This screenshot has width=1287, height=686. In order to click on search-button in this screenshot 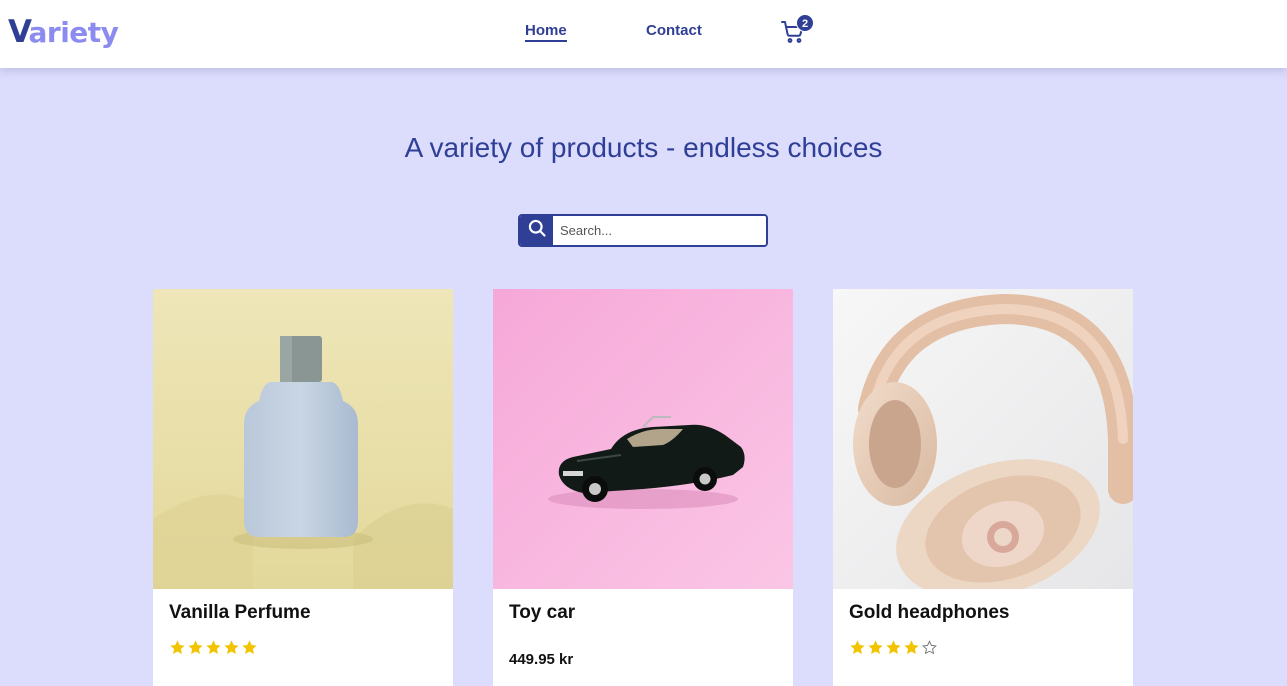, I will do `click(536, 230)`.